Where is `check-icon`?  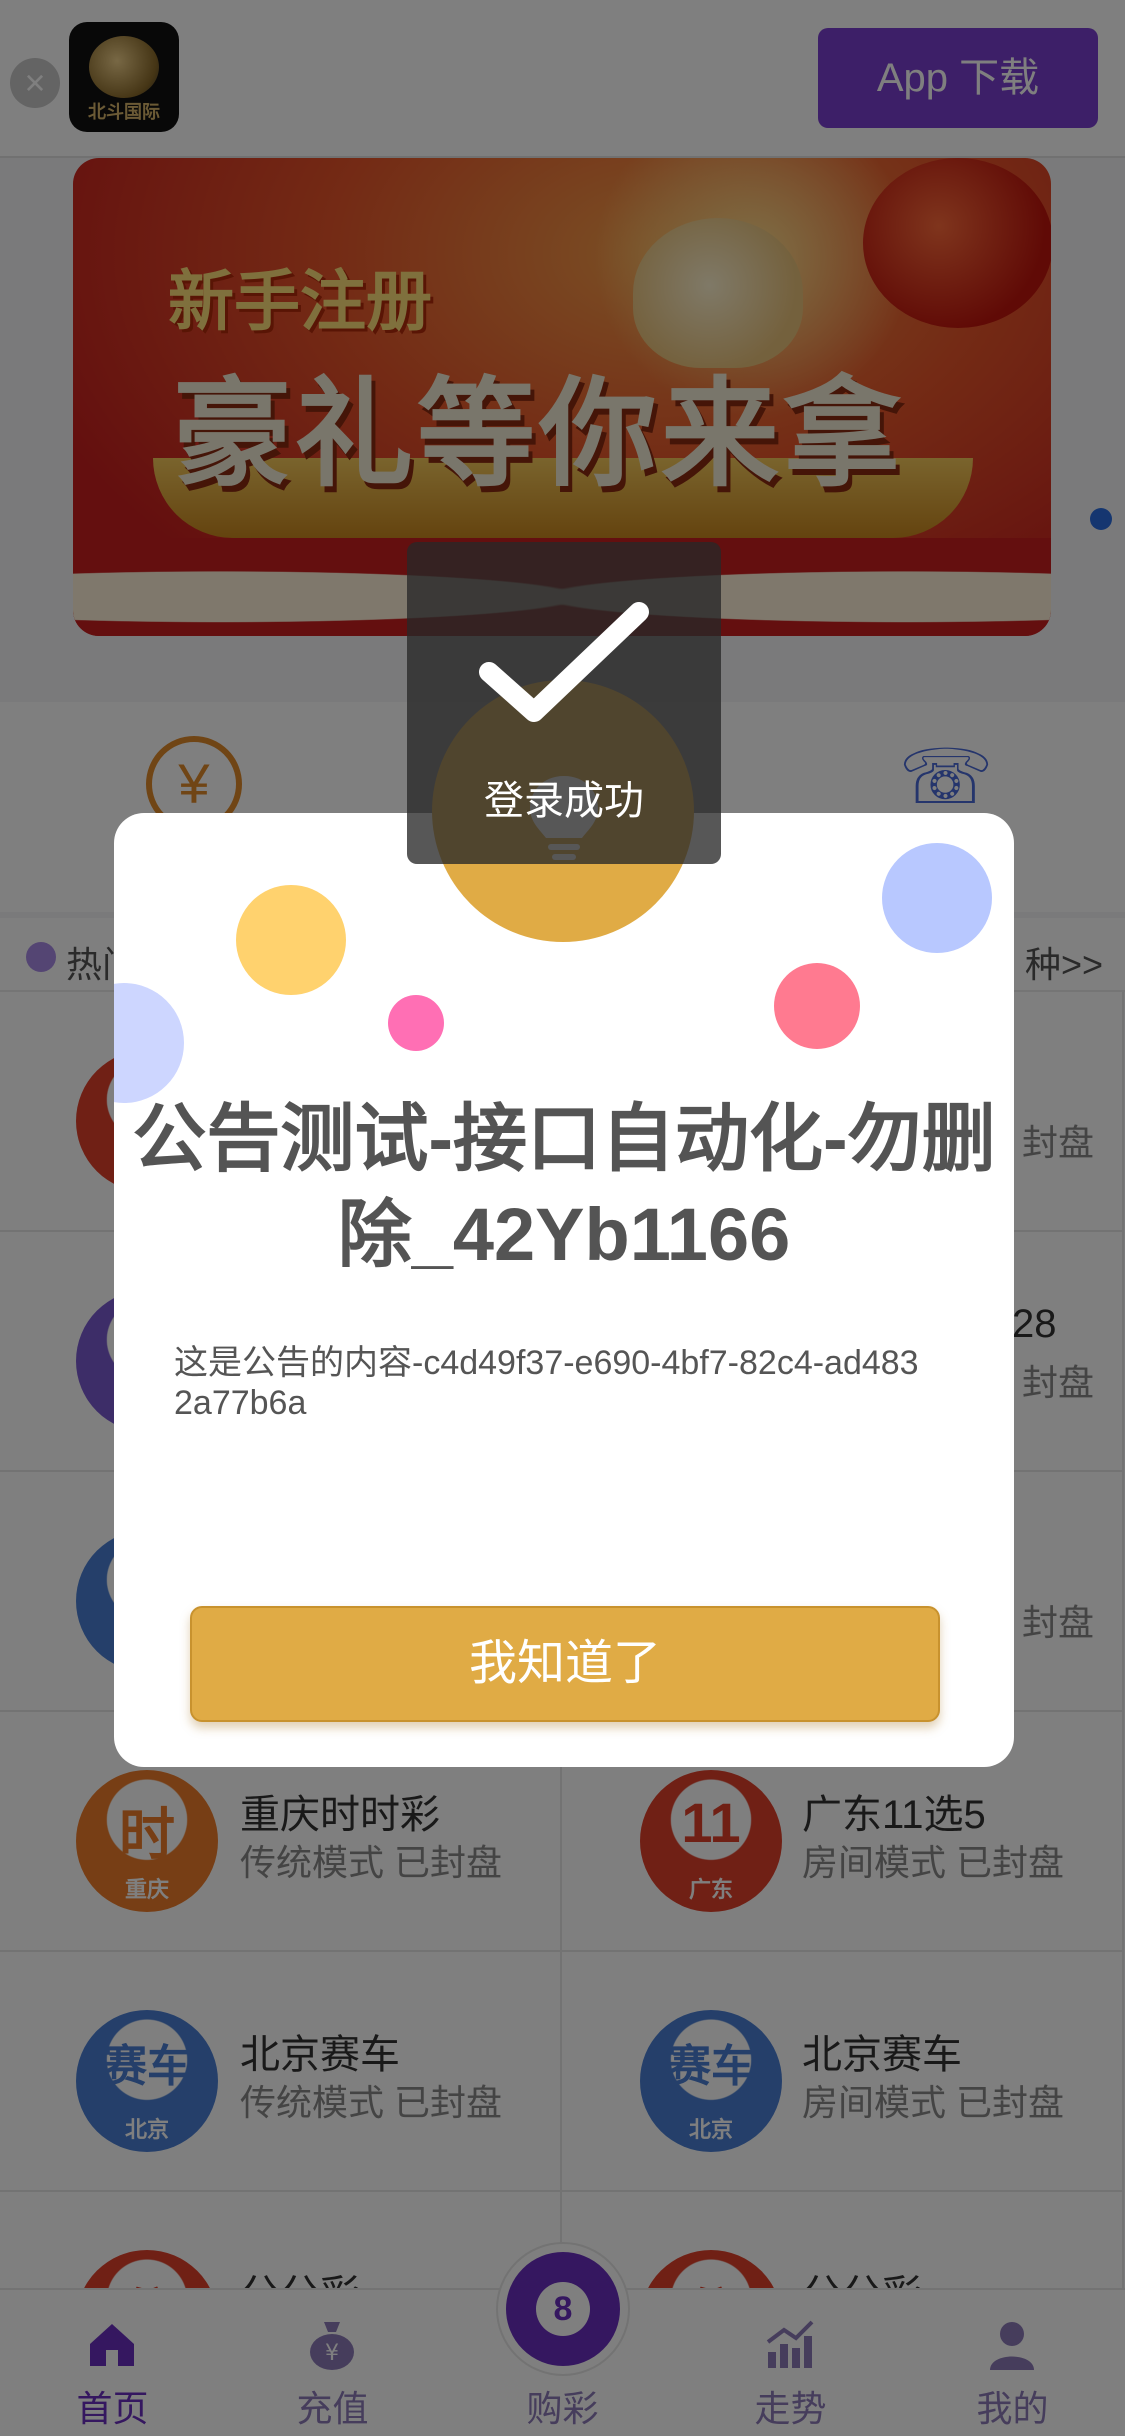
check-icon is located at coordinates (564, 662).